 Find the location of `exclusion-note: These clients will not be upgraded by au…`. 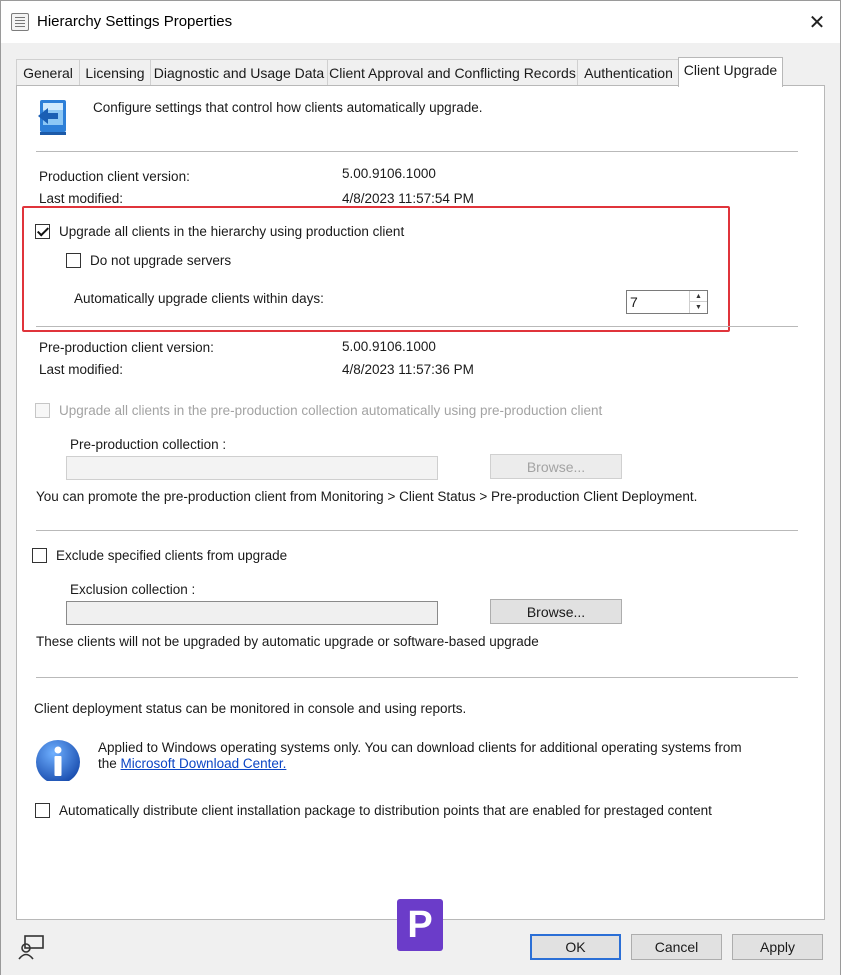

exclusion-note: These clients will not be upgraded by au… is located at coordinates (287, 641).